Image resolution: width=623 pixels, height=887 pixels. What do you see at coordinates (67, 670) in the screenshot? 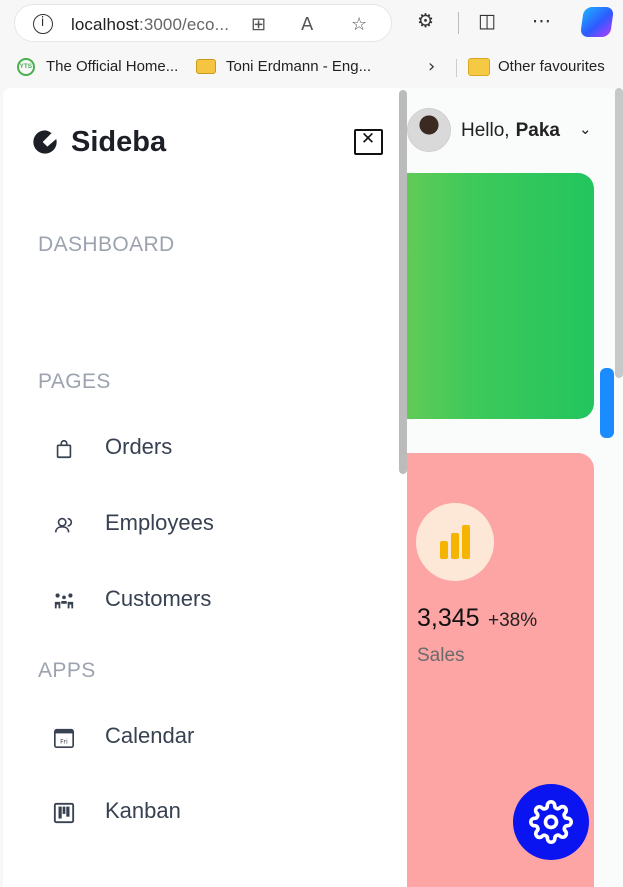
I see `section-apps: APPS` at bounding box center [67, 670].